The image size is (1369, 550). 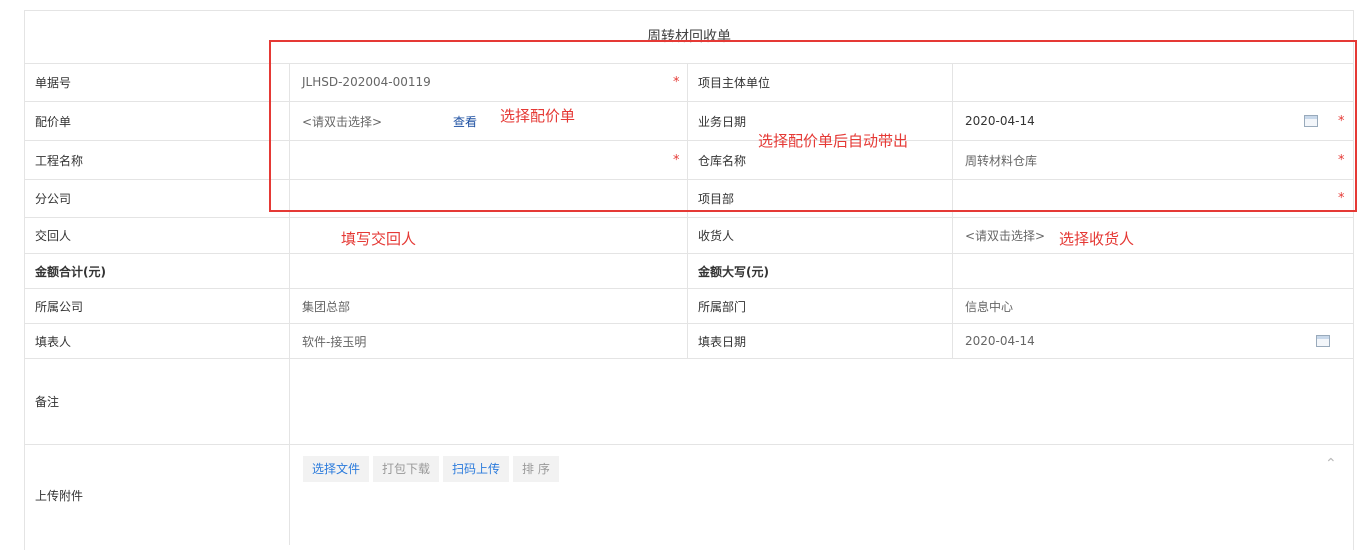 I want to click on scan-upload-button: 扫码上传, so click(x=476, y=469).